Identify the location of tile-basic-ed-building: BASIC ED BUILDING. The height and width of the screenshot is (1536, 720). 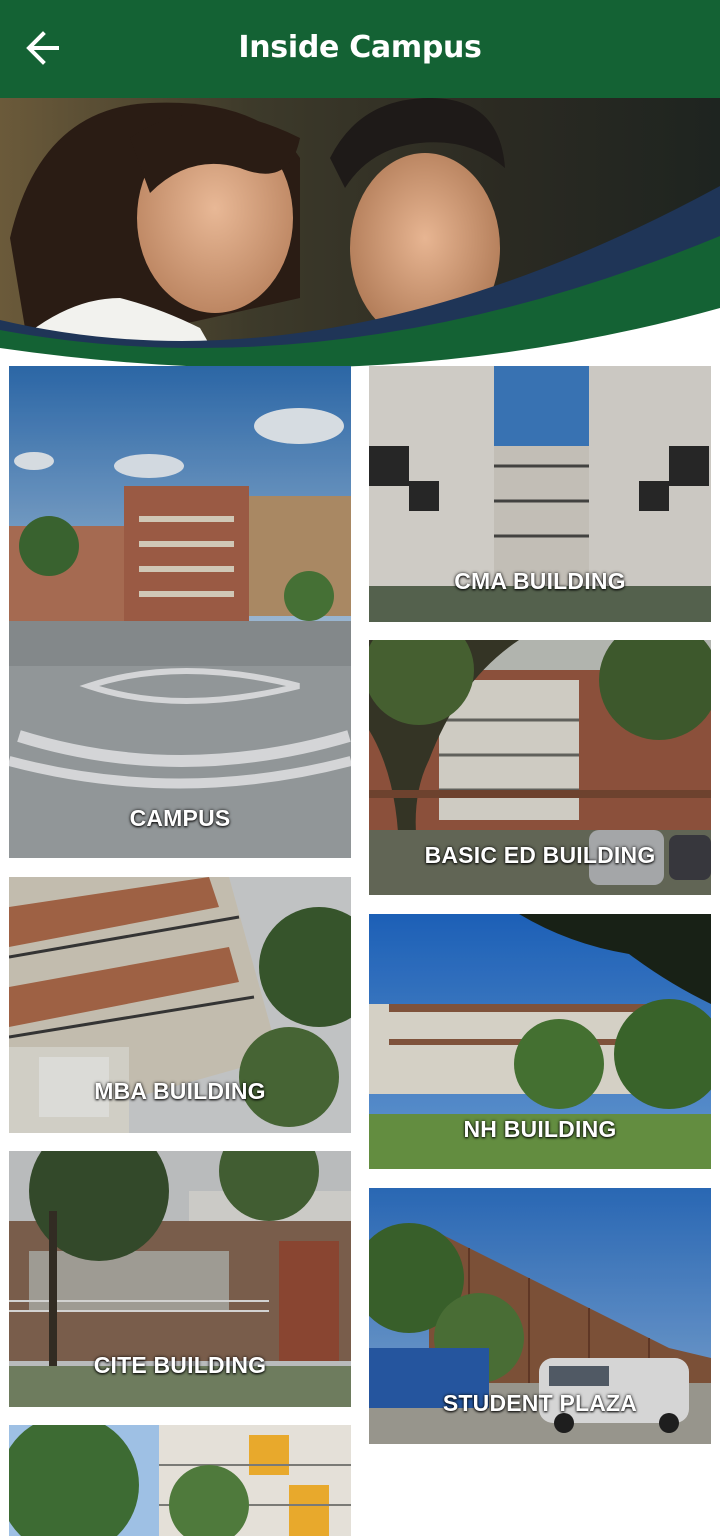
(540, 767).